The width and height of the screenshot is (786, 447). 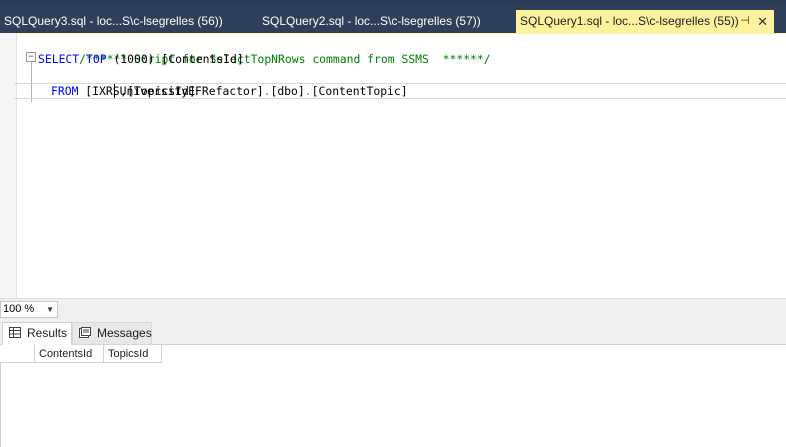 I want to click on keyword-top: TOP, so click(x=96, y=59).